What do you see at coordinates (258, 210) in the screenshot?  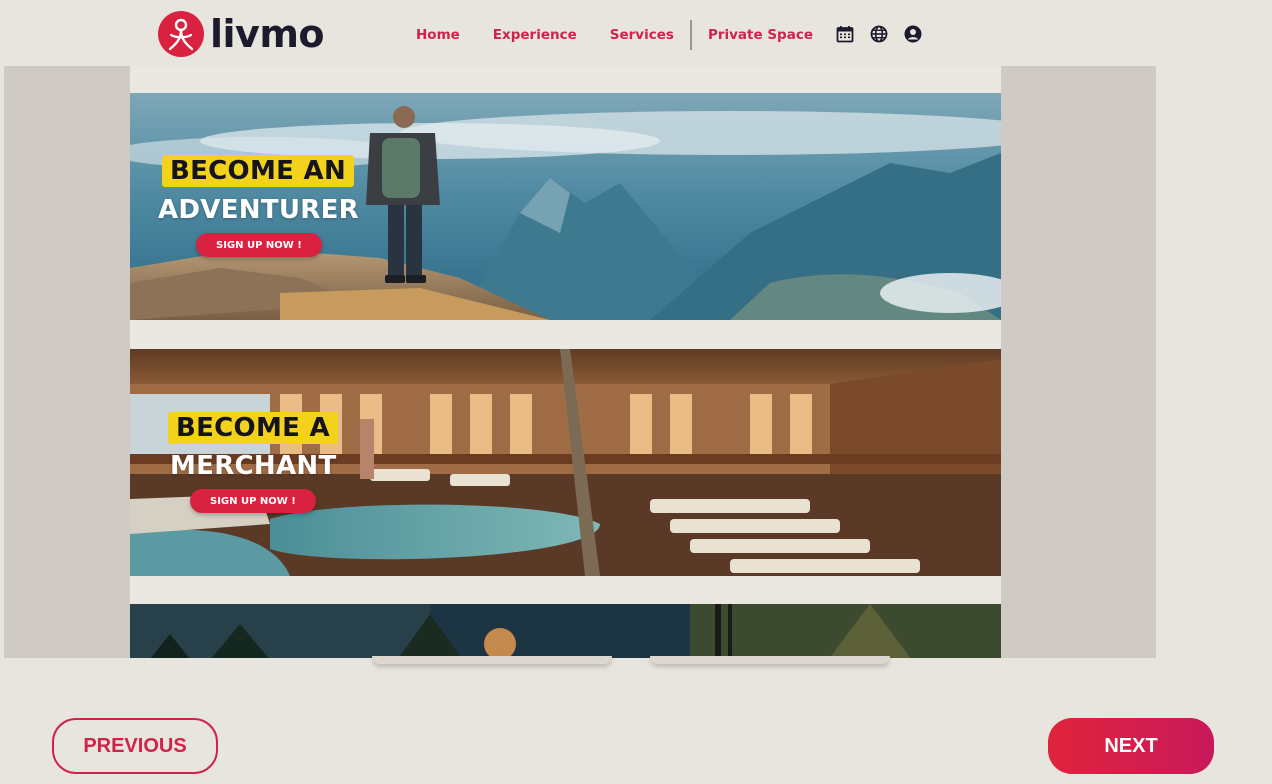 I see `banner-headline-line2: ADVENTURER` at bounding box center [258, 210].